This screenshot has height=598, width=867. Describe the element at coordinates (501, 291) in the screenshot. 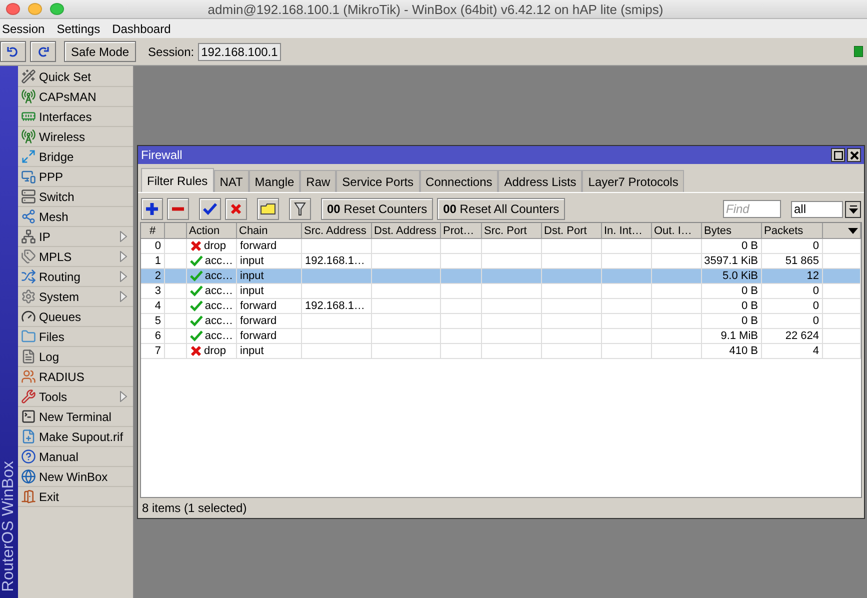

I see `table-row: 3 acc… input 0 B 0` at that location.